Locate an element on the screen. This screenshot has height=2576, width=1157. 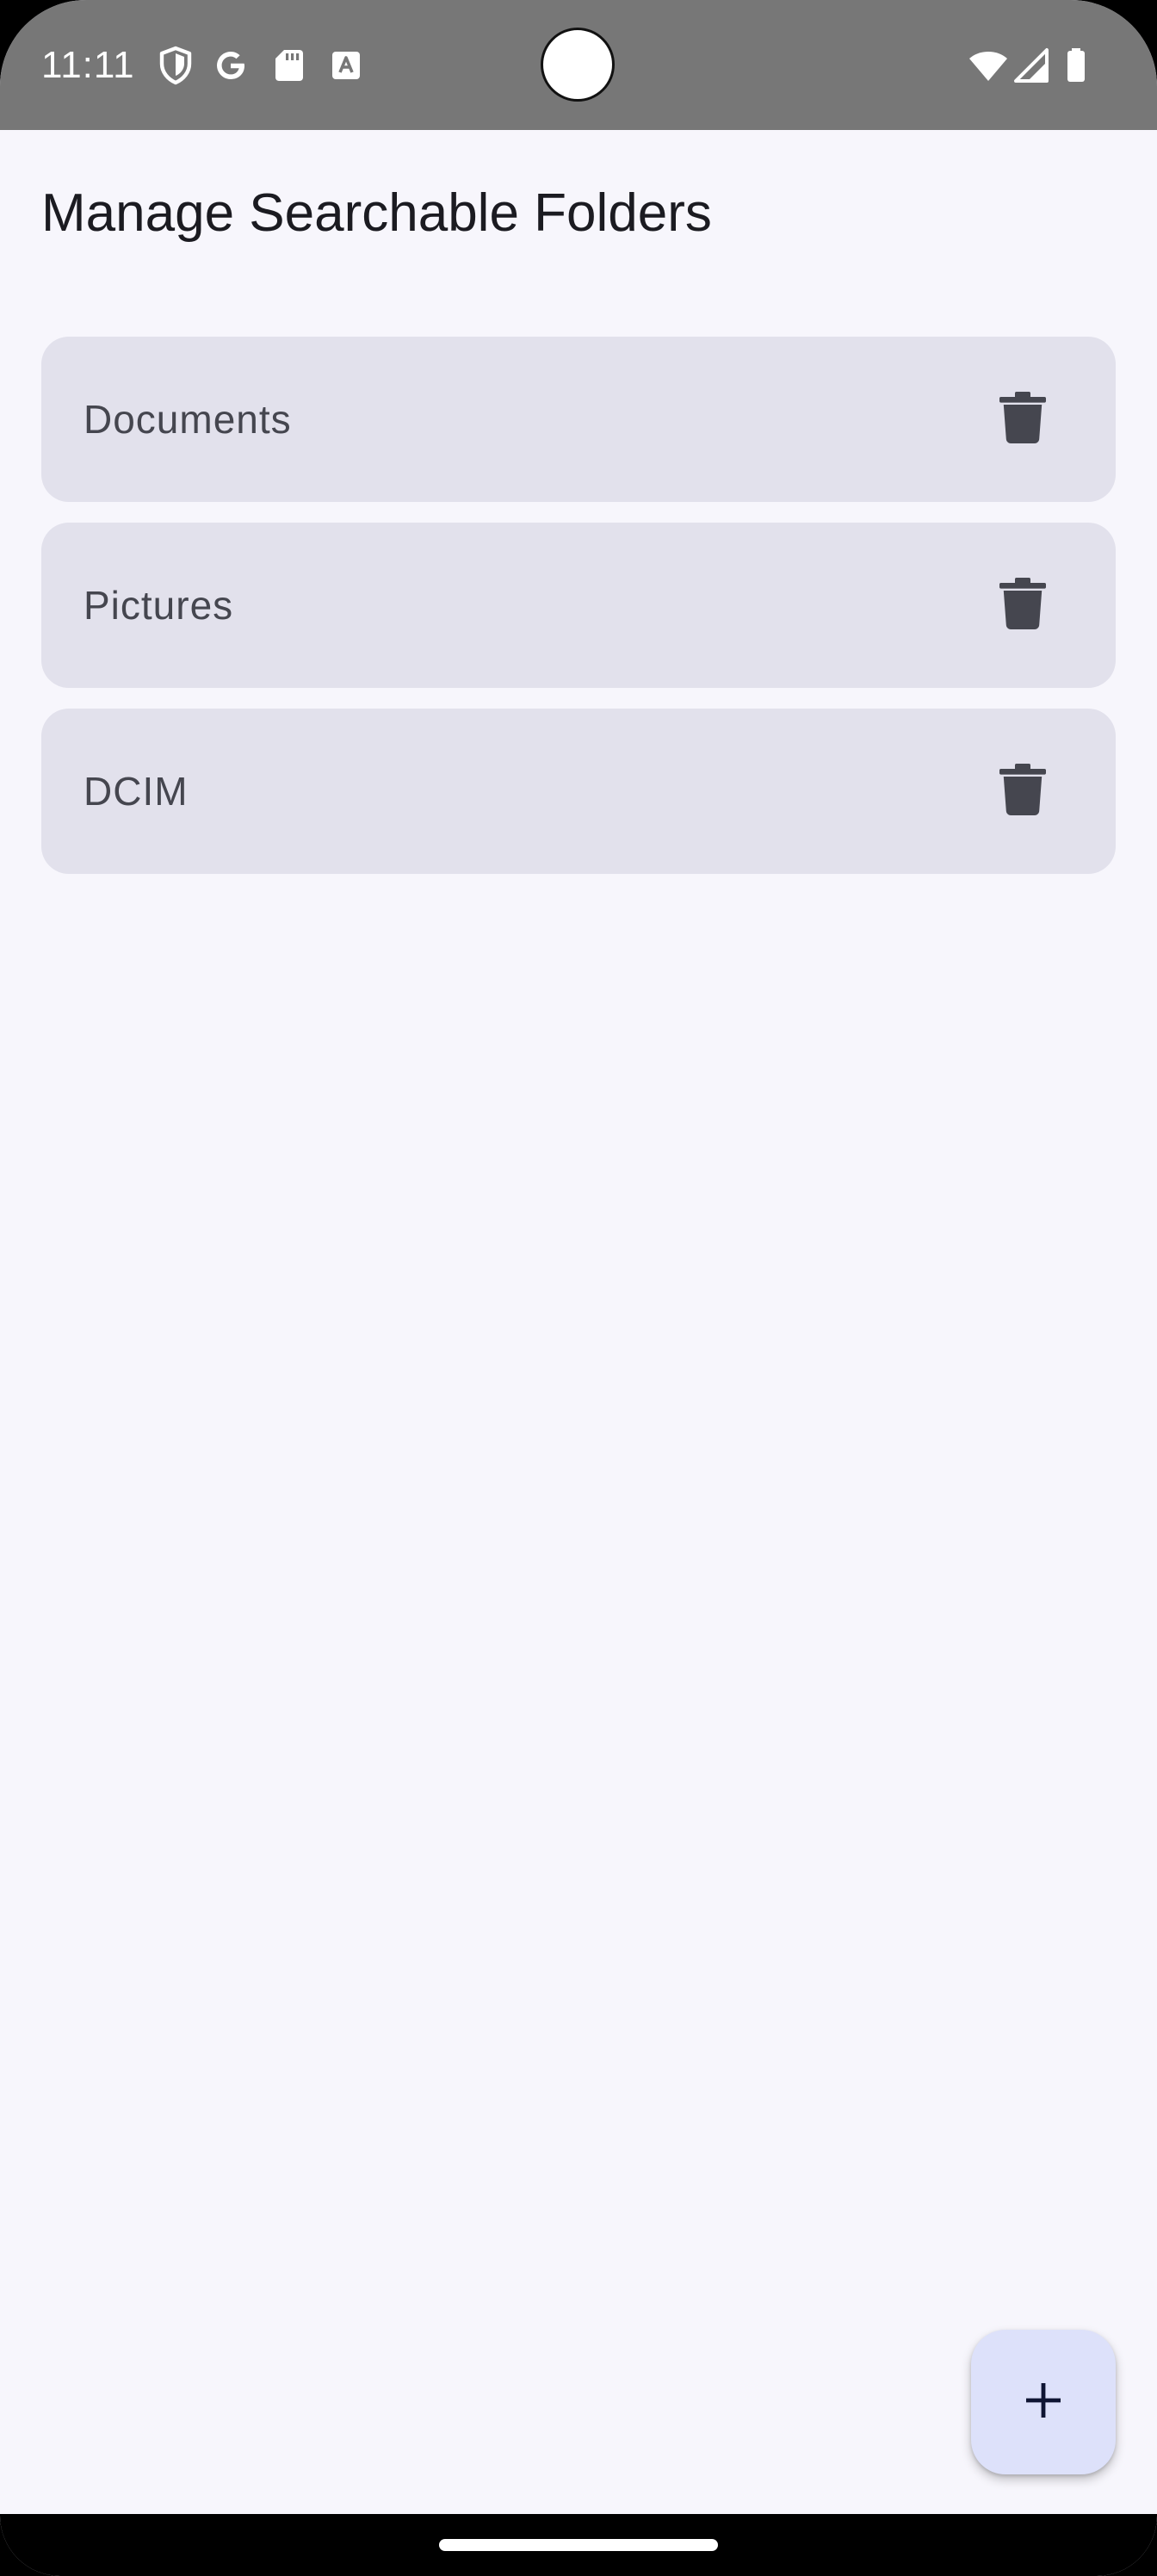
status-bar: 11:11 is located at coordinates (579, 65).